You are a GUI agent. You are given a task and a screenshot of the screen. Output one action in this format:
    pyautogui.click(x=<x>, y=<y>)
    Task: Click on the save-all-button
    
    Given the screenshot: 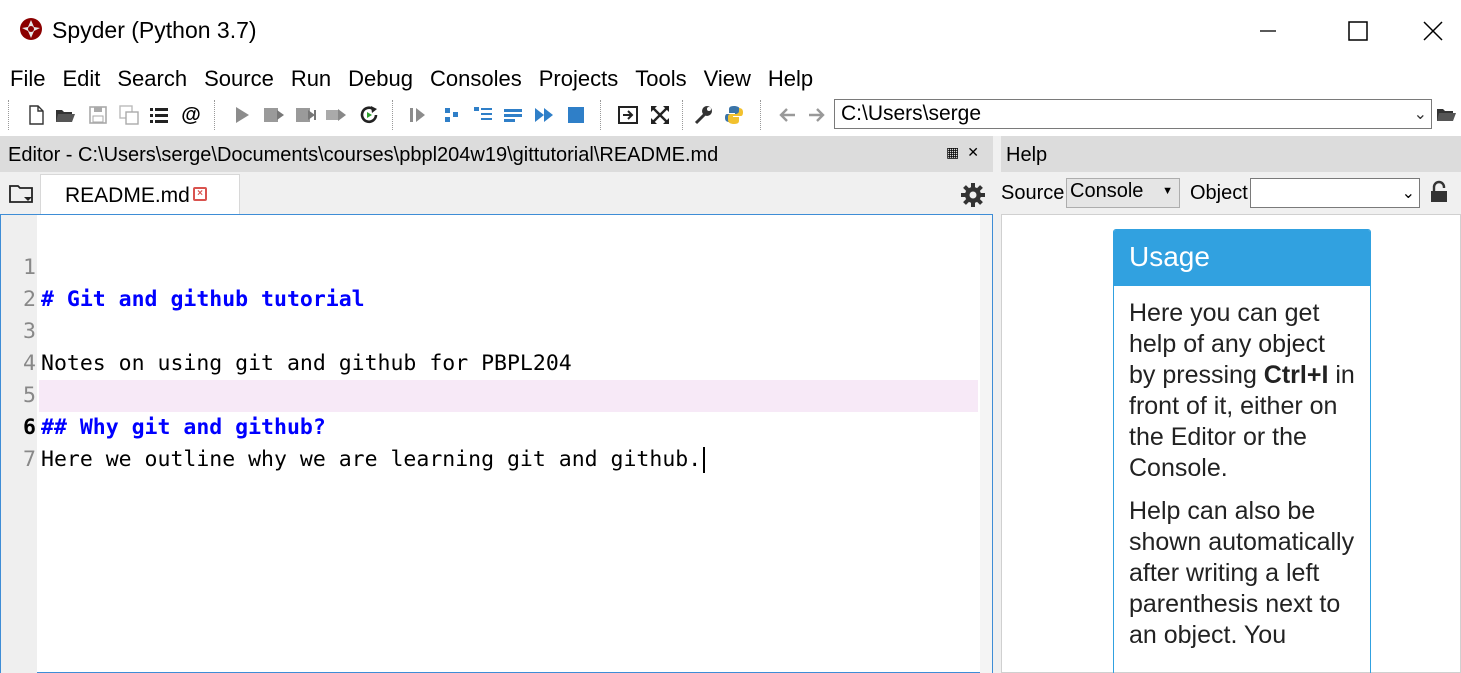 What is the action you would take?
    pyautogui.click(x=129, y=115)
    